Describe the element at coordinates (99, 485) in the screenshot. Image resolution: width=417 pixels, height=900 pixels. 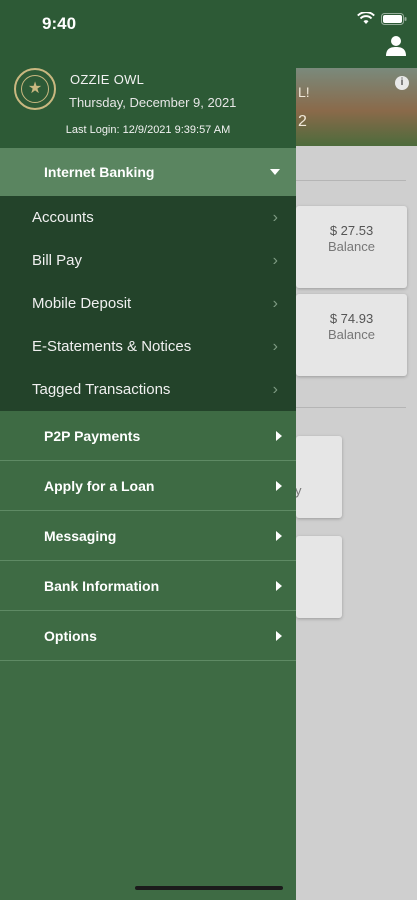
I see `menu-label: Apply for a Loan` at that location.